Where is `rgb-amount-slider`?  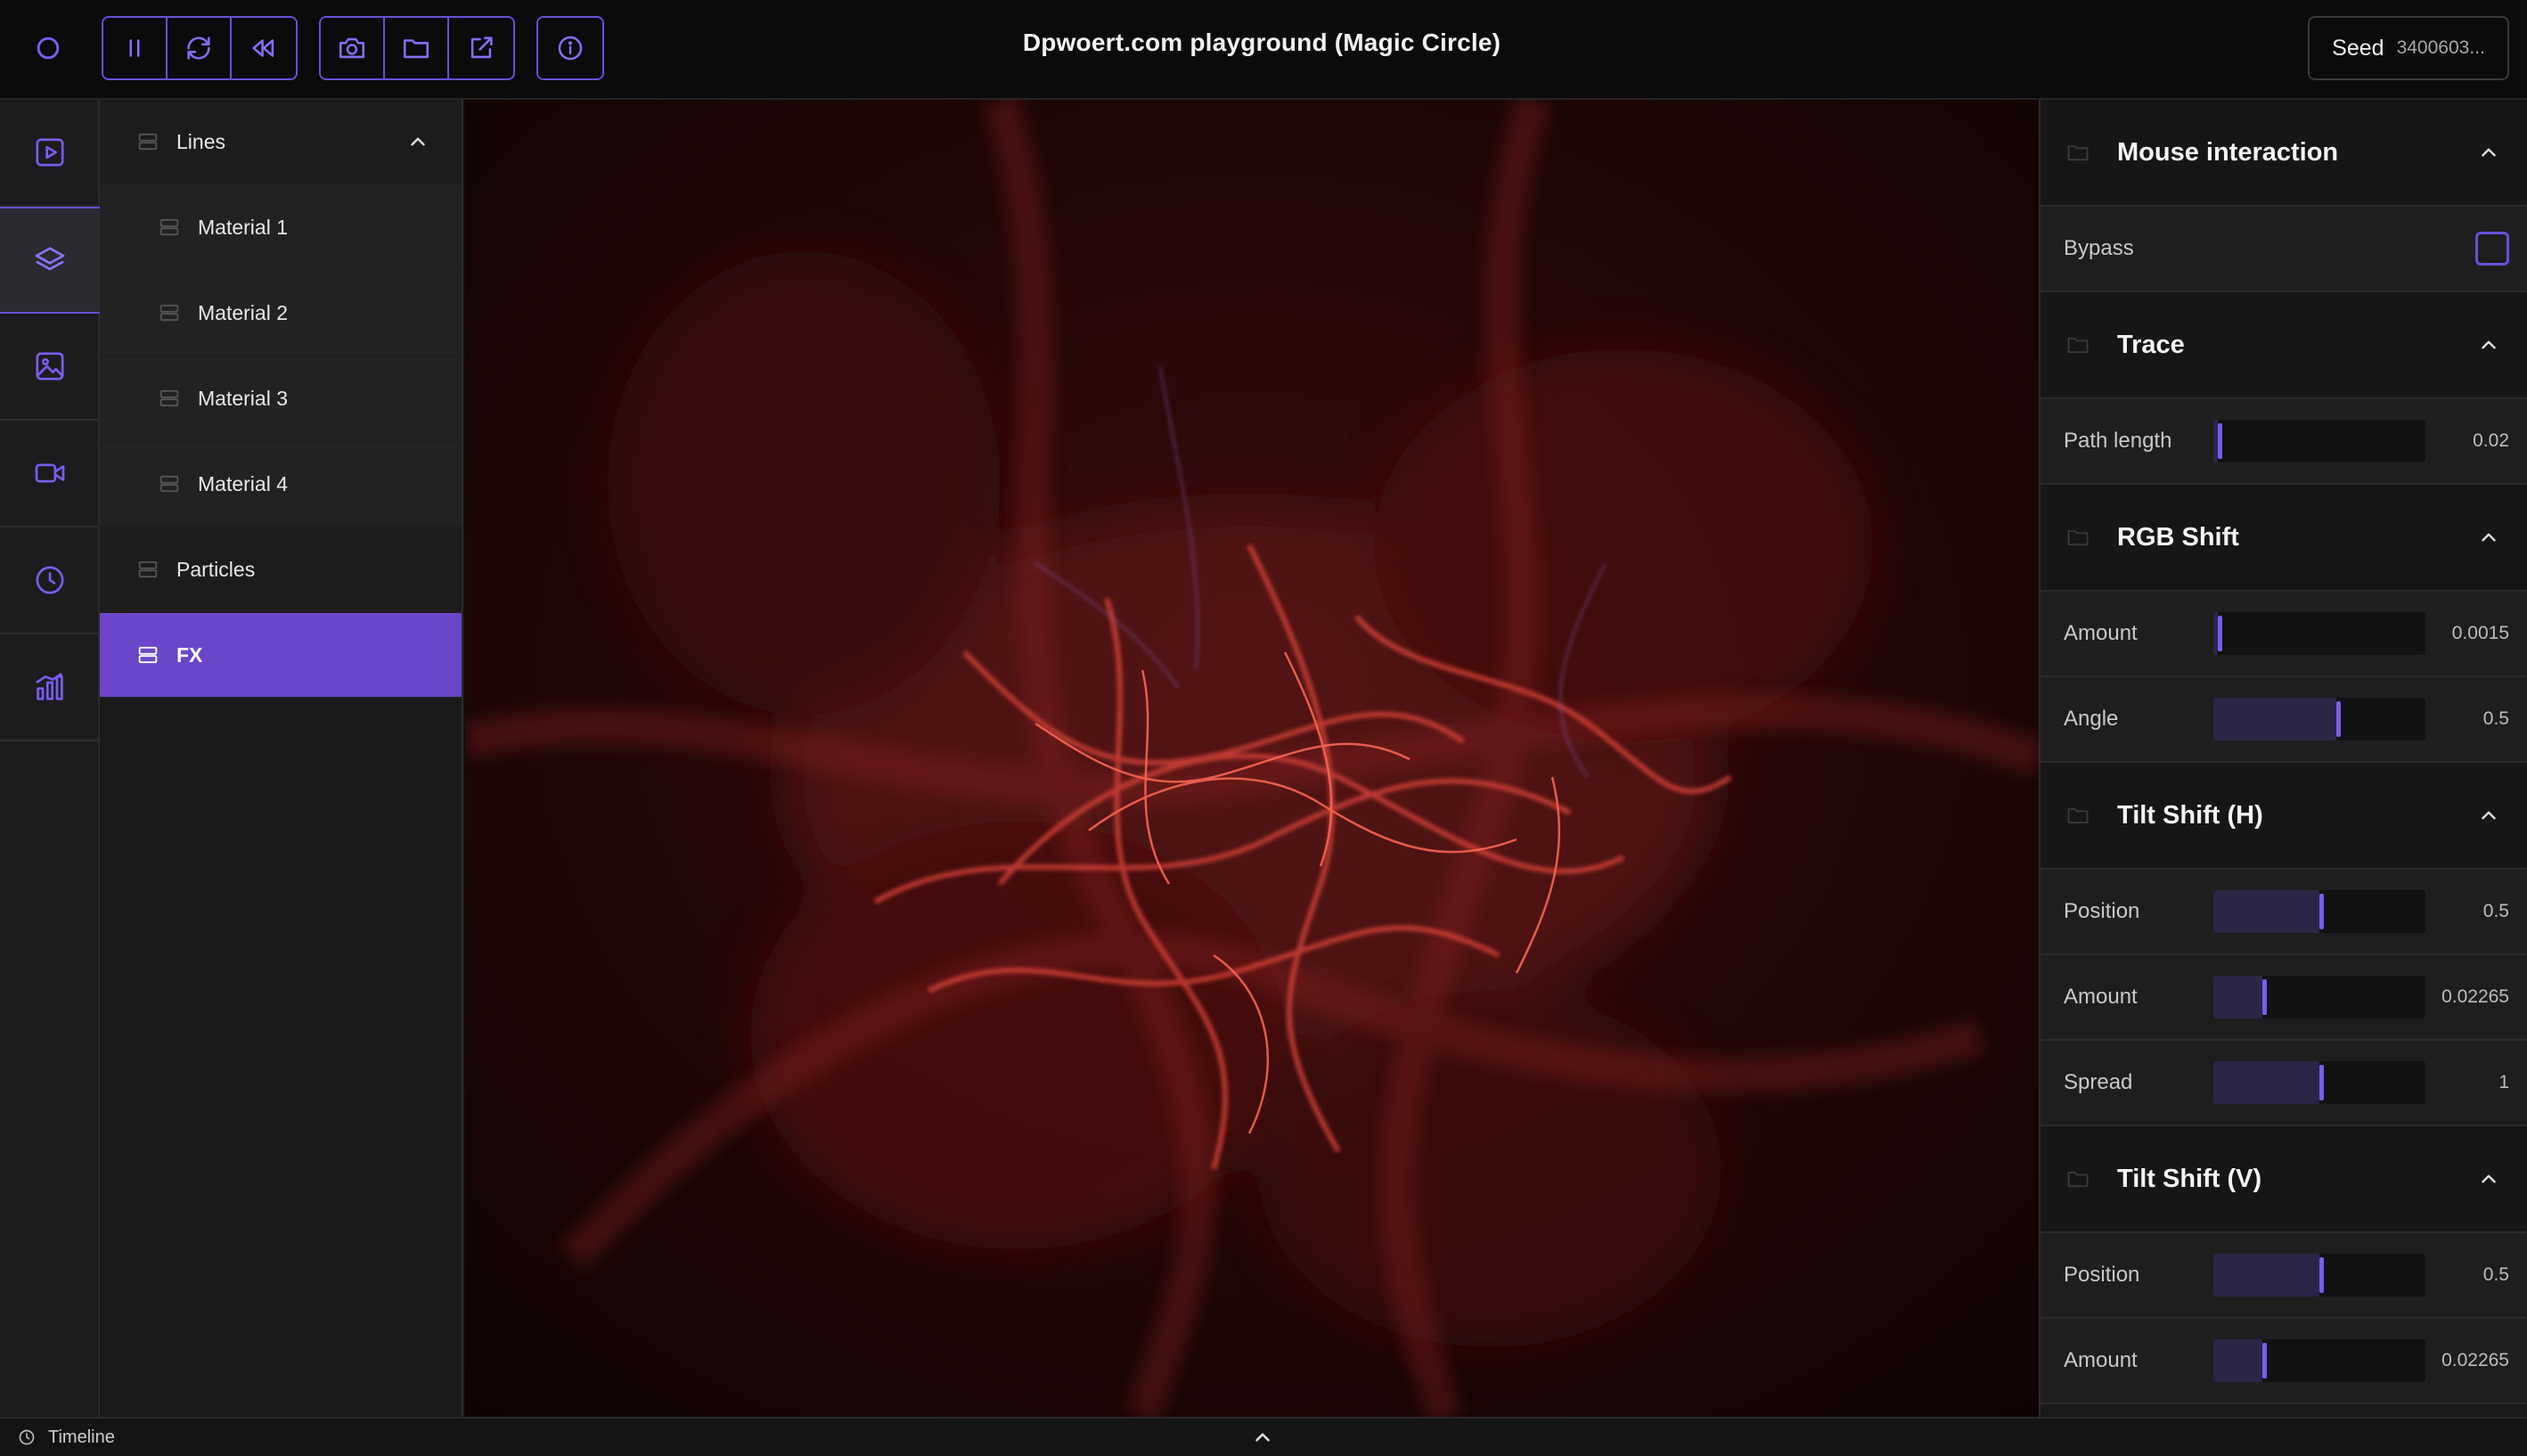 rgb-amount-slider is located at coordinates (2319, 633).